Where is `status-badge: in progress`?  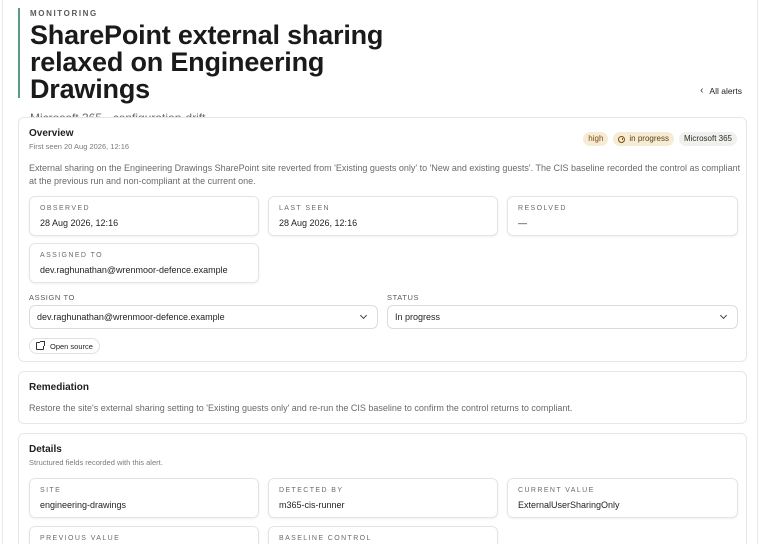 status-badge: in progress is located at coordinates (643, 139).